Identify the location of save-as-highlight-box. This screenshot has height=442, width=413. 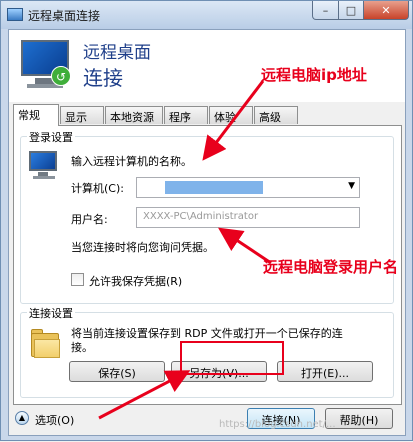
(232, 358).